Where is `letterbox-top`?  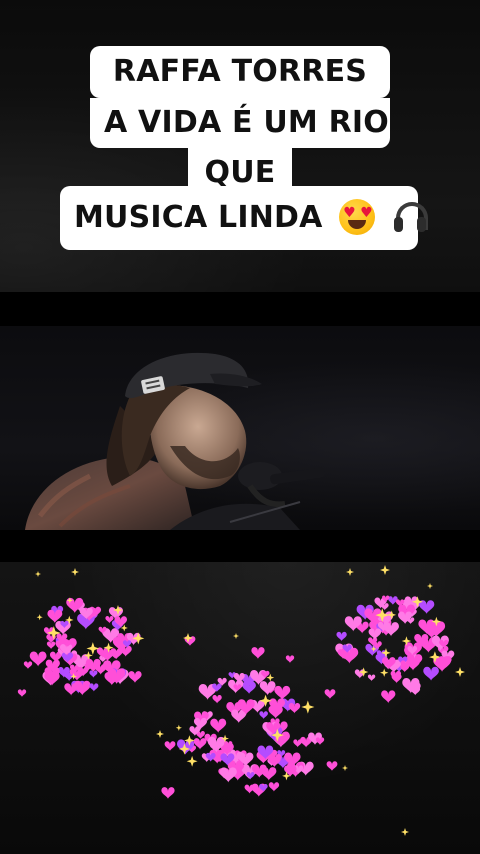 letterbox-top is located at coordinates (240, 309).